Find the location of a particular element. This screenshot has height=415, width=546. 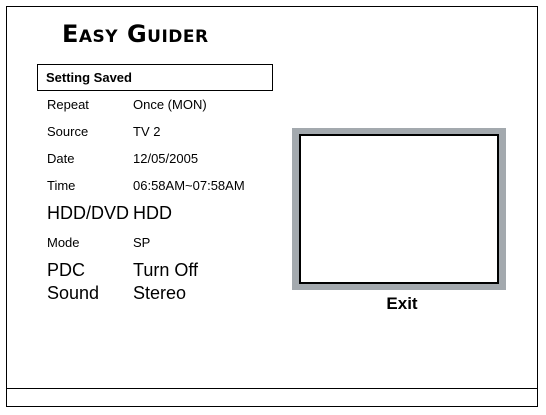

footer-divider is located at coordinates (272, 388).